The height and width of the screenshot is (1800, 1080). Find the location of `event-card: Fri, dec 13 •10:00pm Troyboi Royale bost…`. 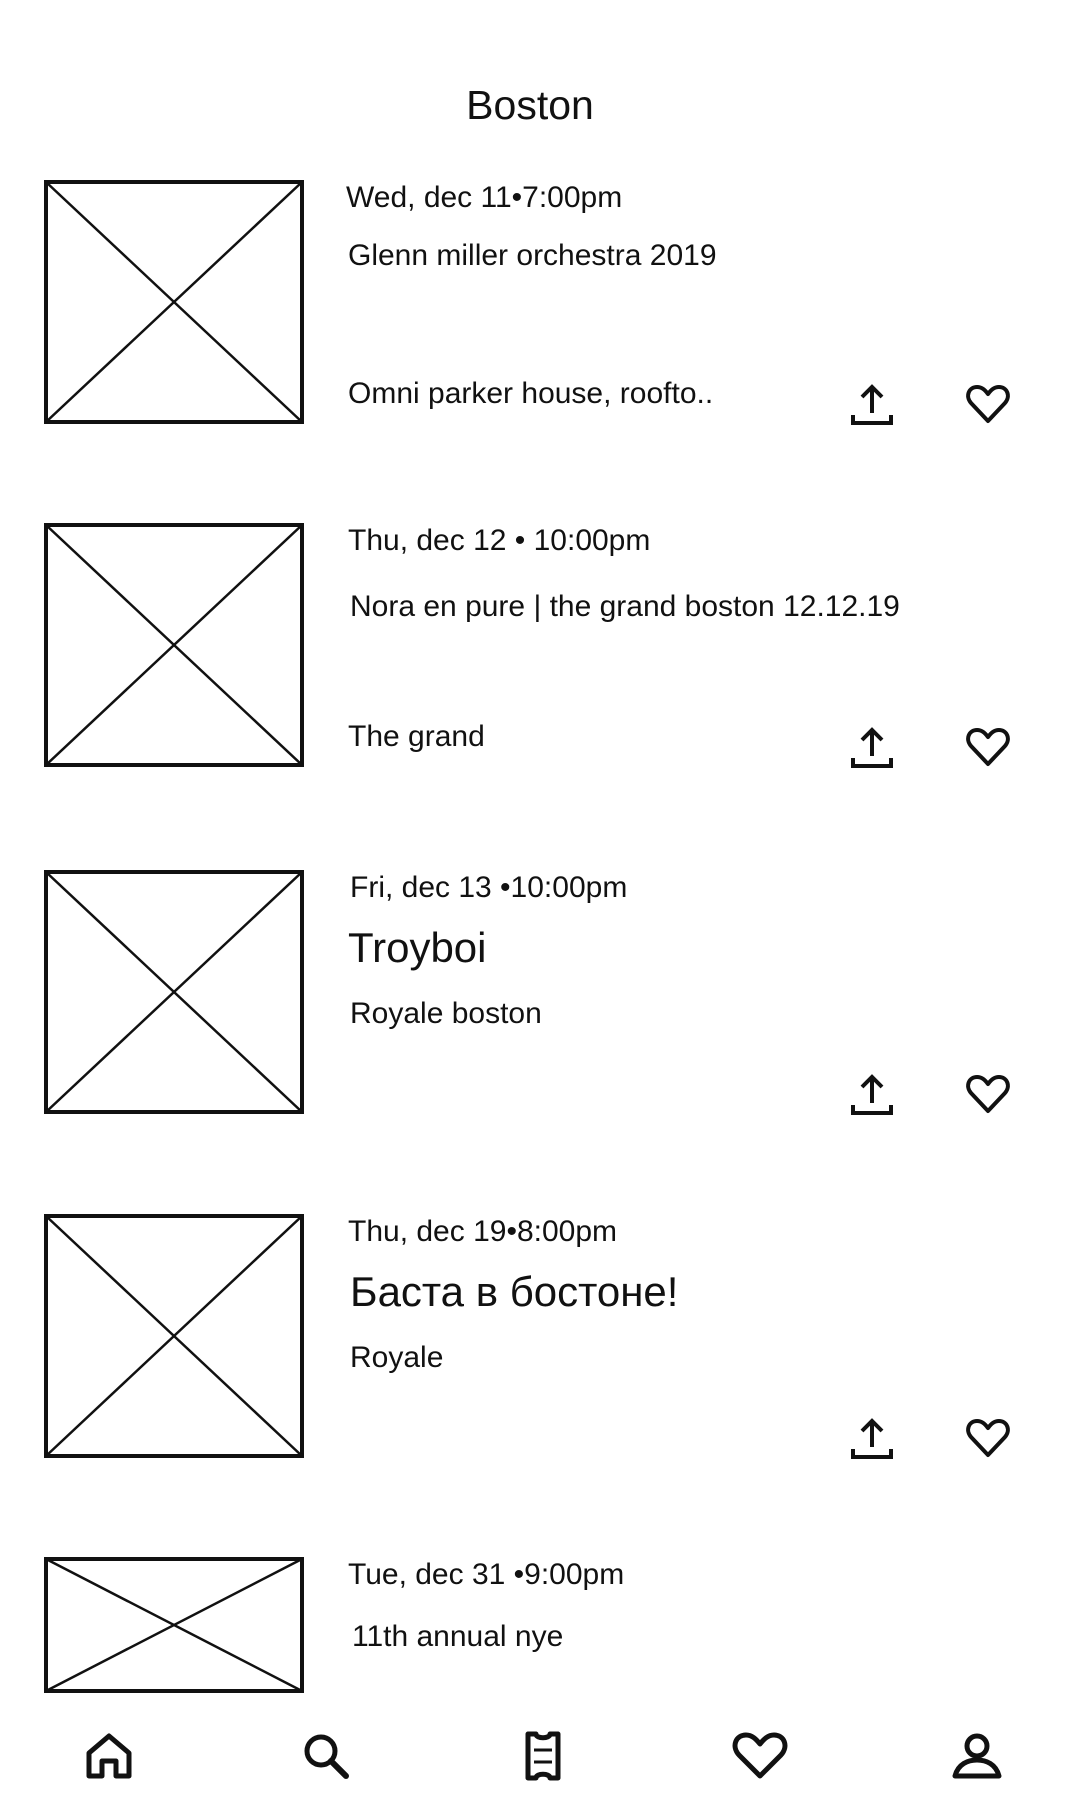

event-card: Fri, dec 13 •10:00pm Troyboi Royale bost… is located at coordinates (540, 1000).